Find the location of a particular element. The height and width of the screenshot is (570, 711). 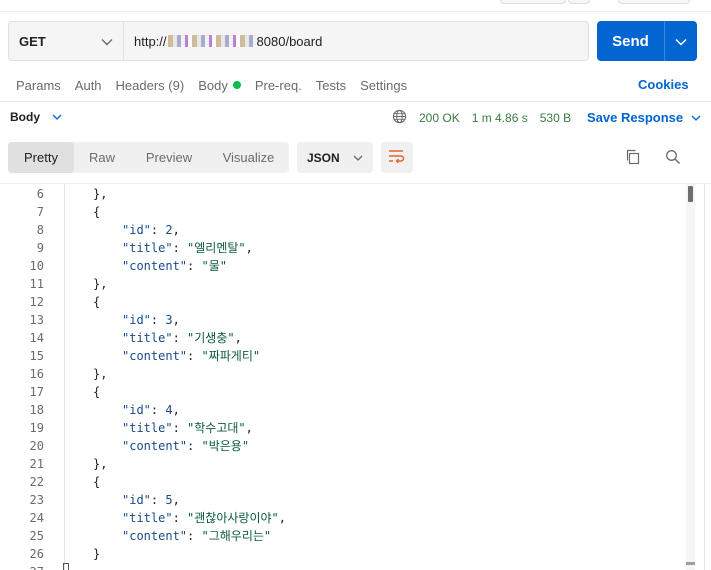

copy-icon is located at coordinates (633, 158).